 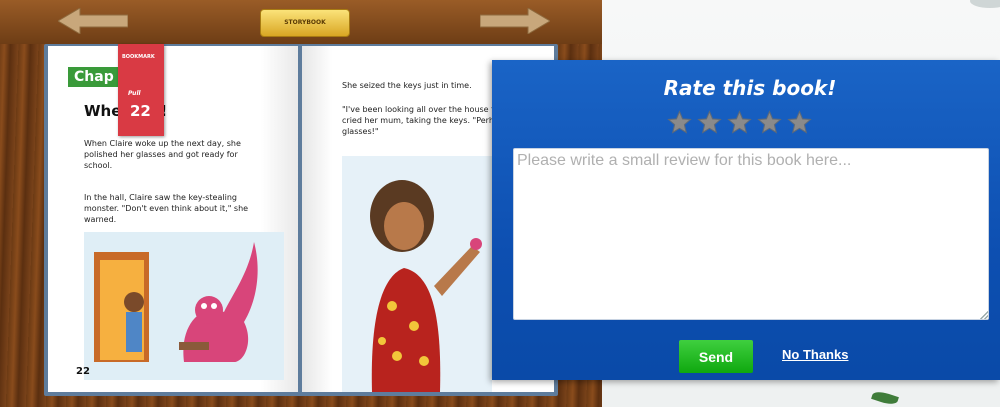 I want to click on star-rating, so click(x=752, y=124).